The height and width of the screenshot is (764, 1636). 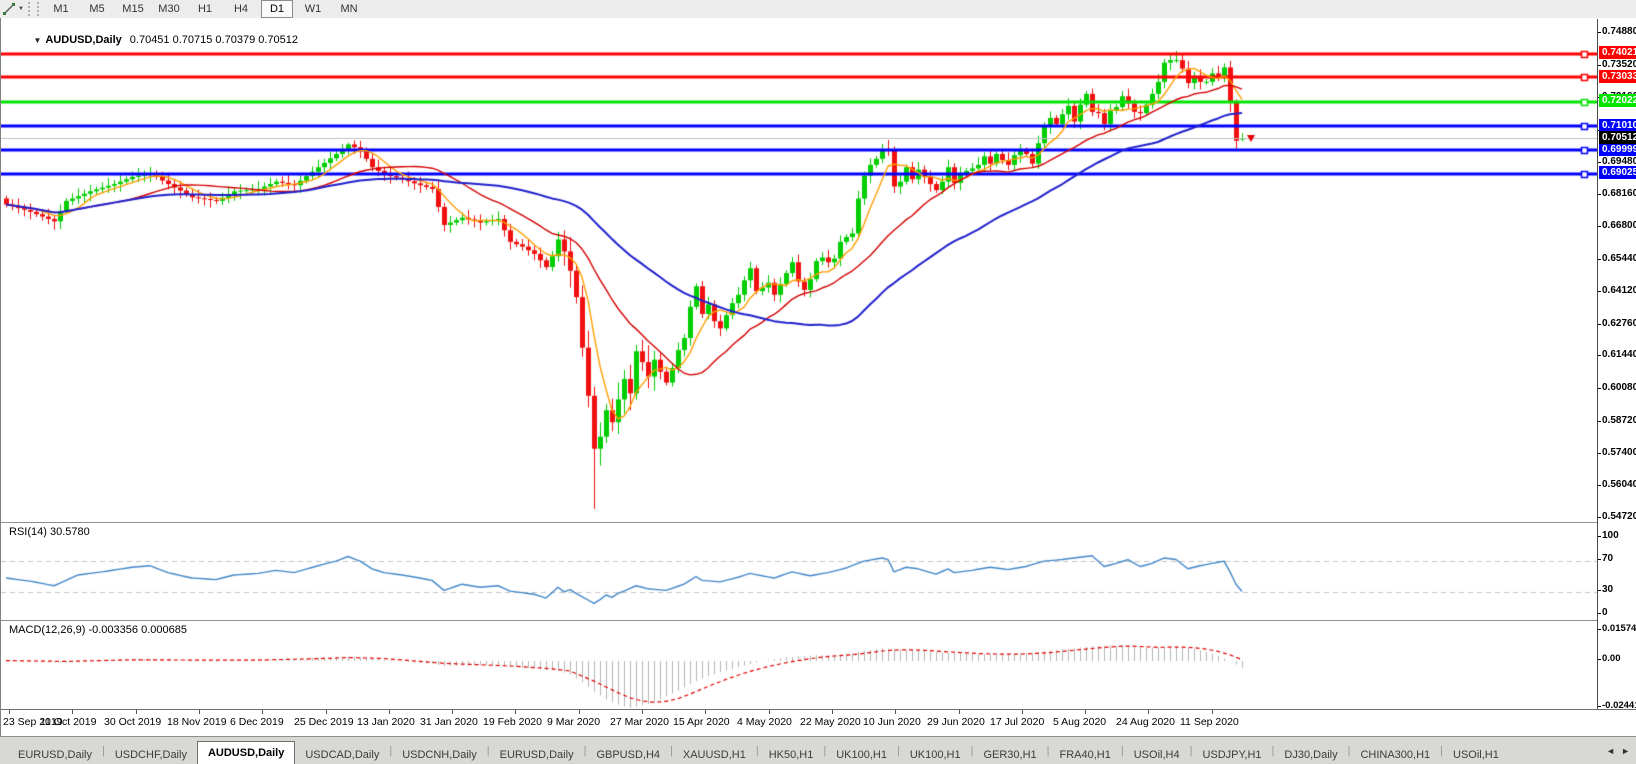 I want to click on timeframe-button-m15: M15, so click(x=133, y=9).